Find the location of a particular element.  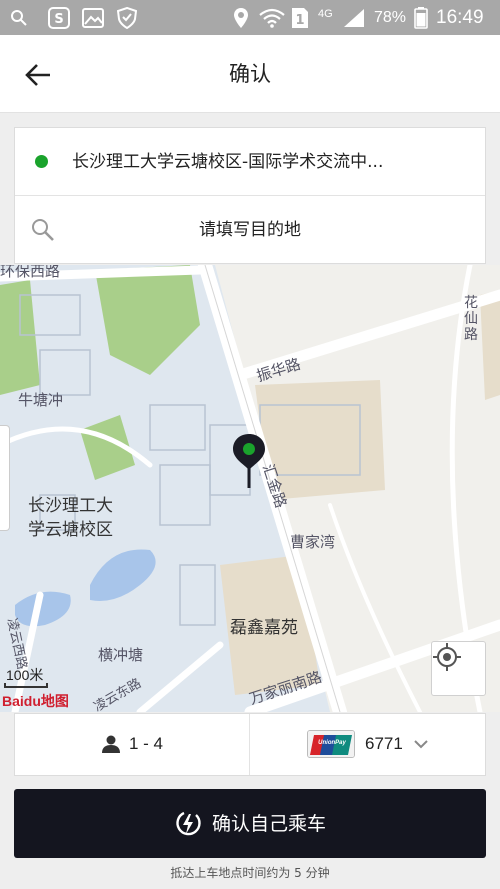

app-s-icon: S is located at coordinates (59, 18).